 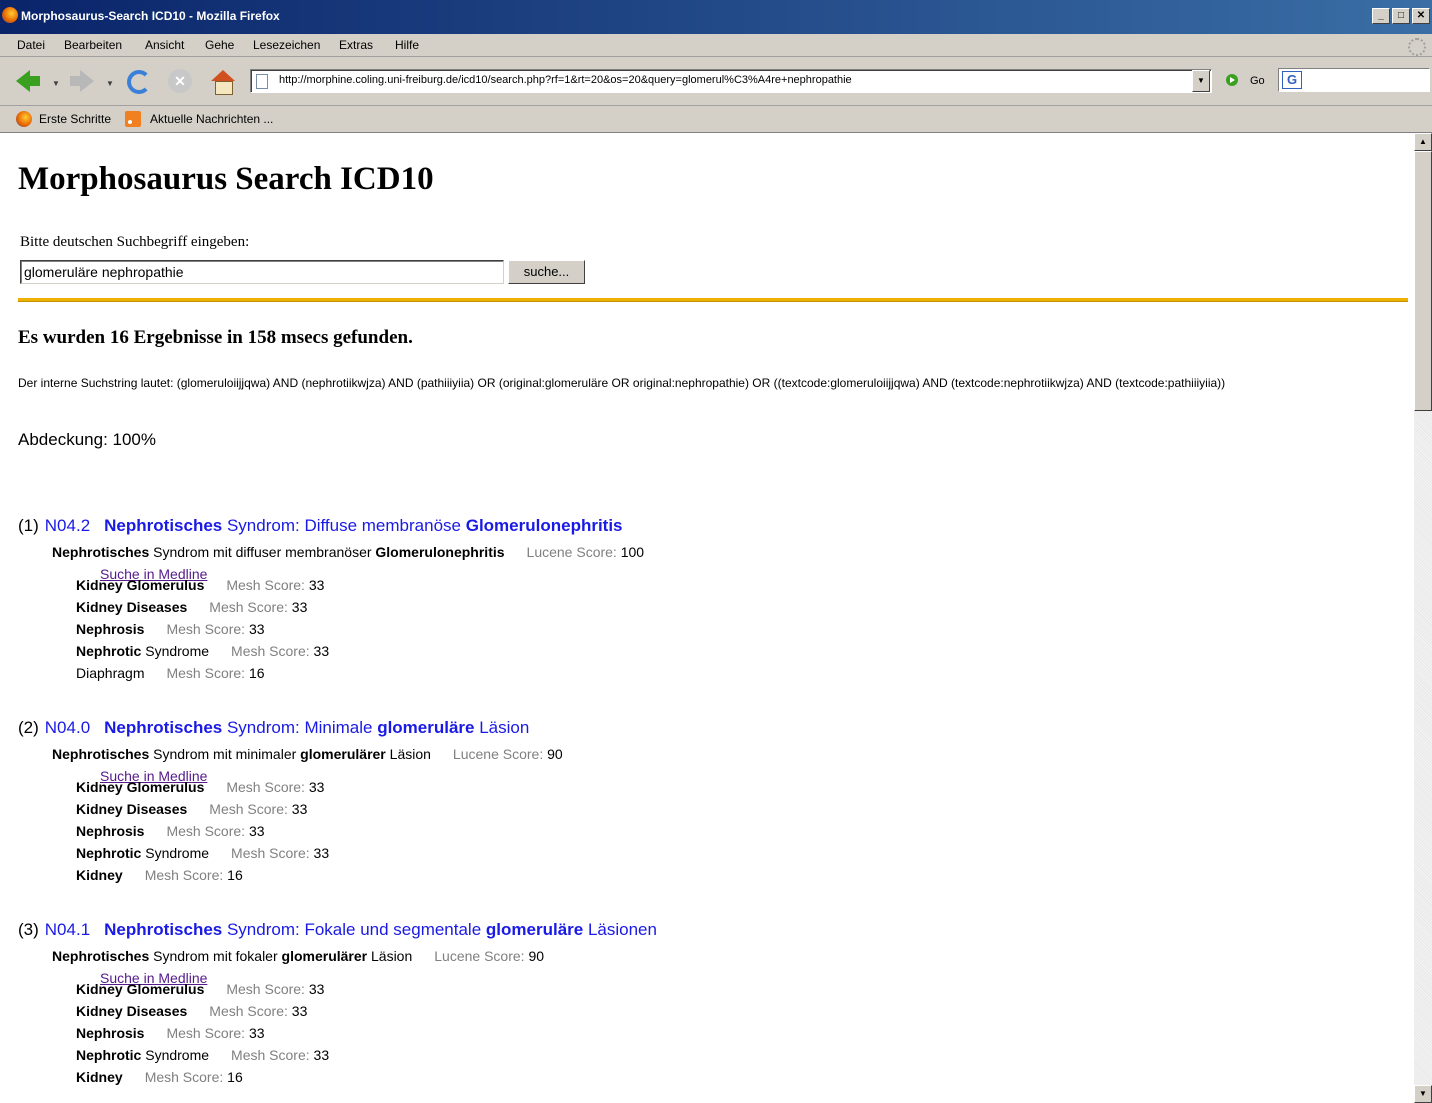 I want to click on address-dropdown-icon: ▼, so click(x=1201, y=81).